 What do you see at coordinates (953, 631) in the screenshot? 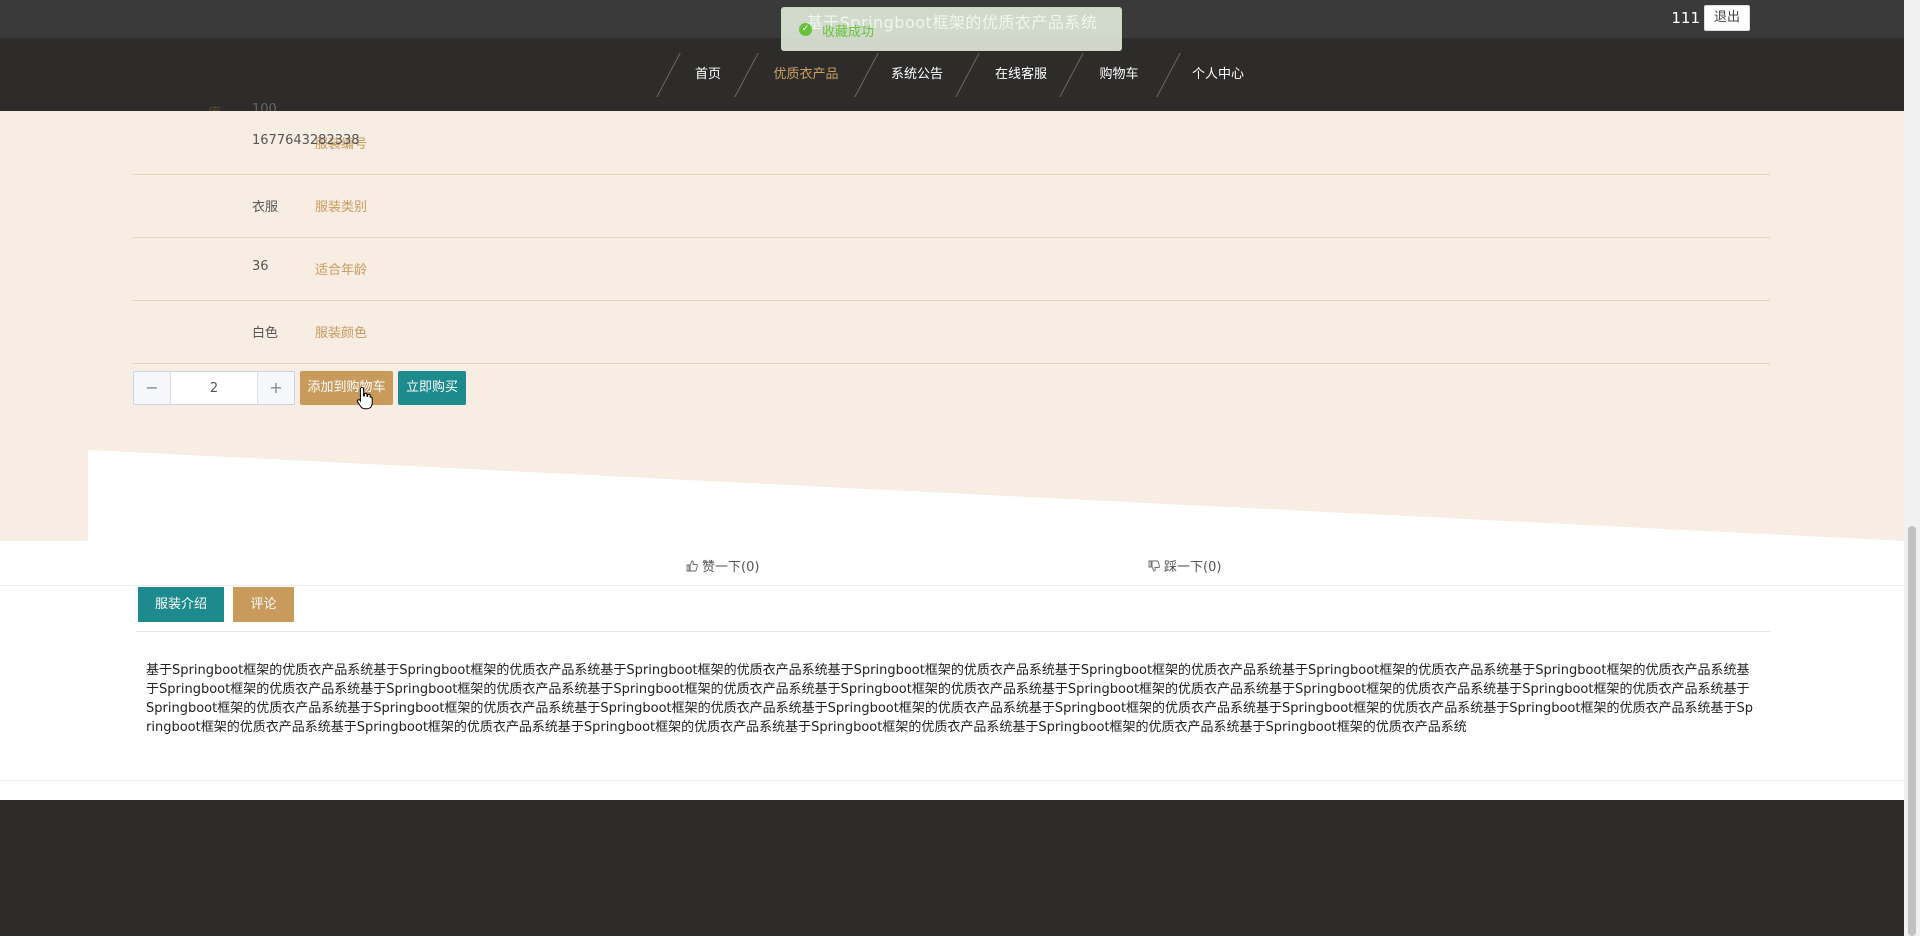
I see `content-divider` at bounding box center [953, 631].